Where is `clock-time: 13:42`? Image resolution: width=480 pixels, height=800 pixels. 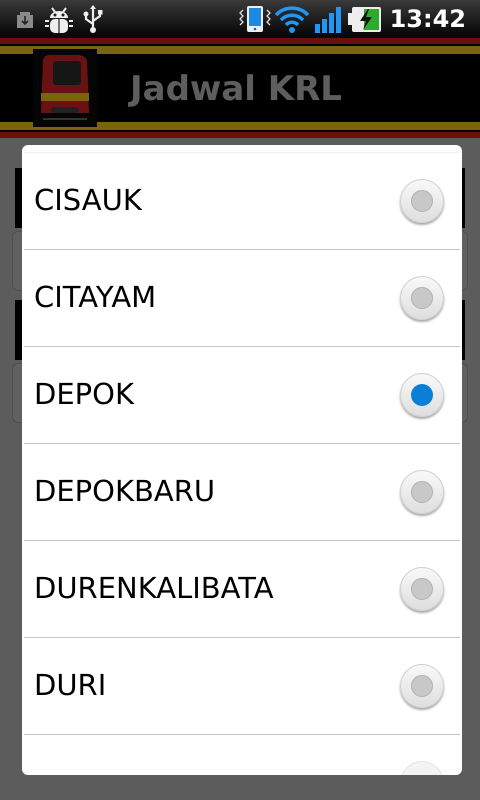 clock-time: 13:42 is located at coordinates (428, 19).